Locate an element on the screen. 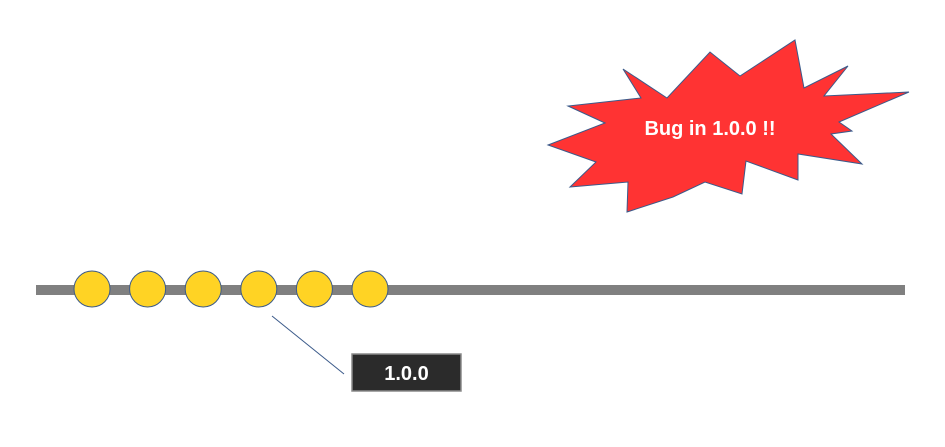 The image size is (945, 447). bug-alert-label: Bug in 1.0.0 !! is located at coordinates (709, 129).